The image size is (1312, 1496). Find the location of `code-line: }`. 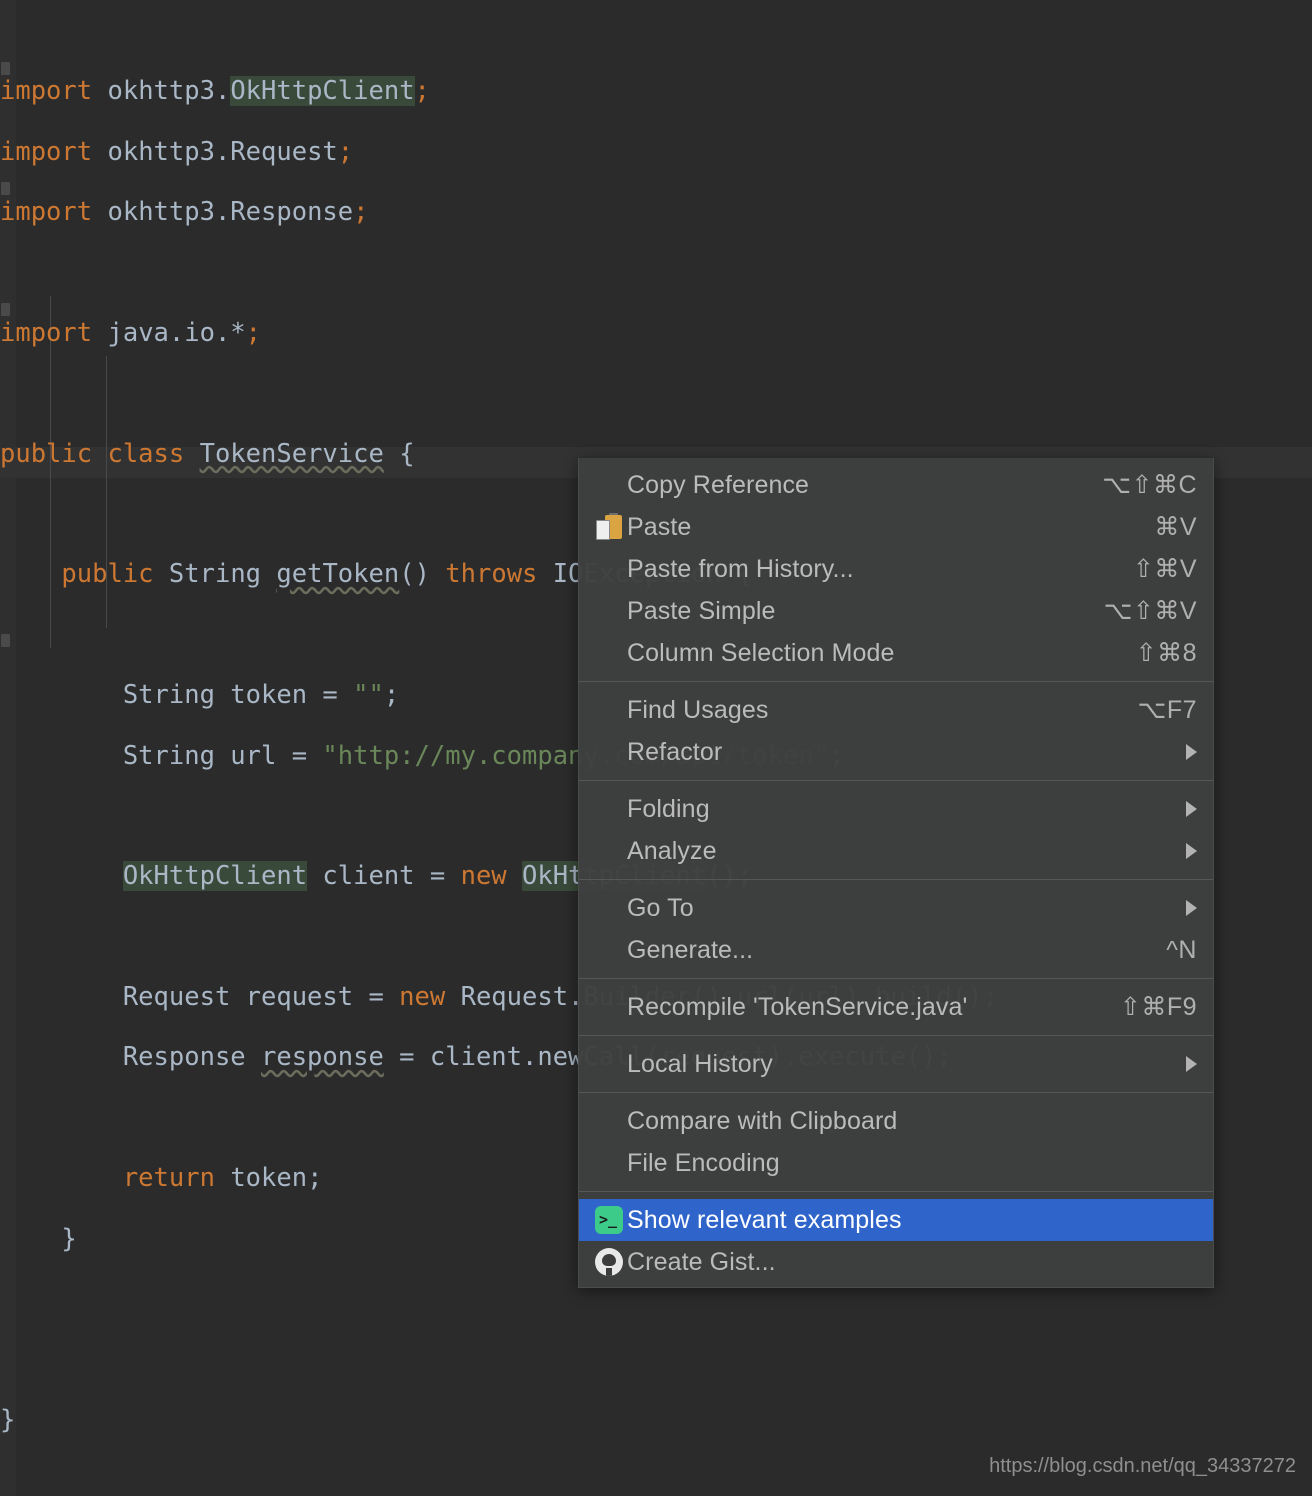

code-line: } is located at coordinates (8, 1419).